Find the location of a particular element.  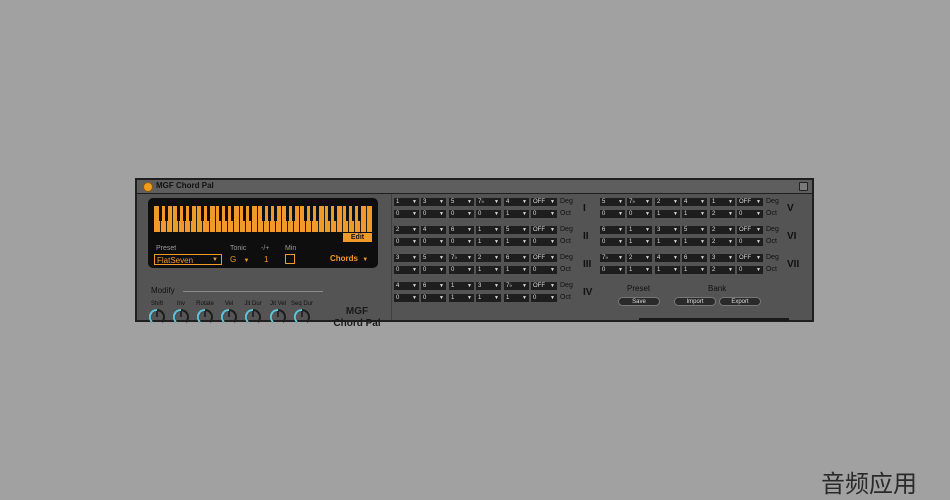

save-button: Save is located at coordinates (639, 301).